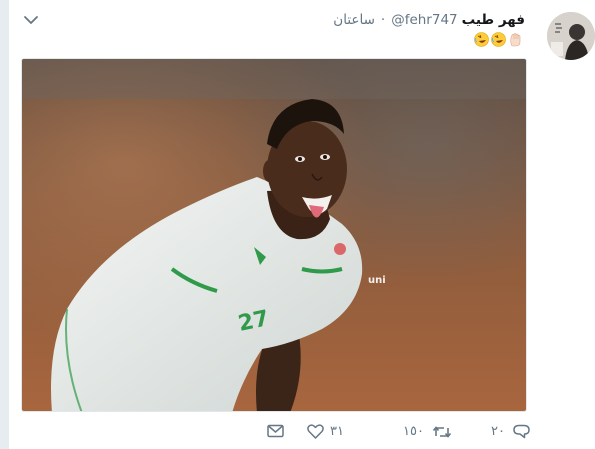  What do you see at coordinates (4, 224) in the screenshot?
I see `left-rail` at bounding box center [4, 224].